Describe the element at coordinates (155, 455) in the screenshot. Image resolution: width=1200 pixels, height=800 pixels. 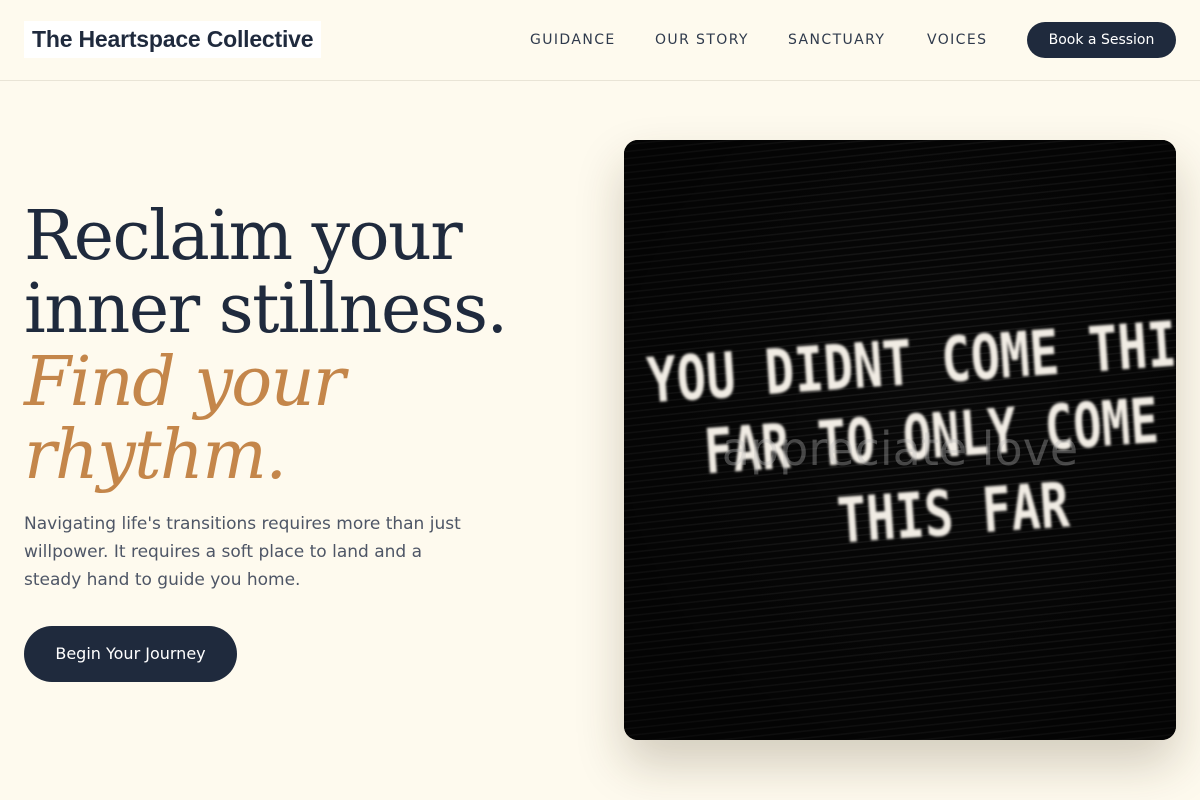
I see `headline-accent-line-2: rhythm.` at that location.